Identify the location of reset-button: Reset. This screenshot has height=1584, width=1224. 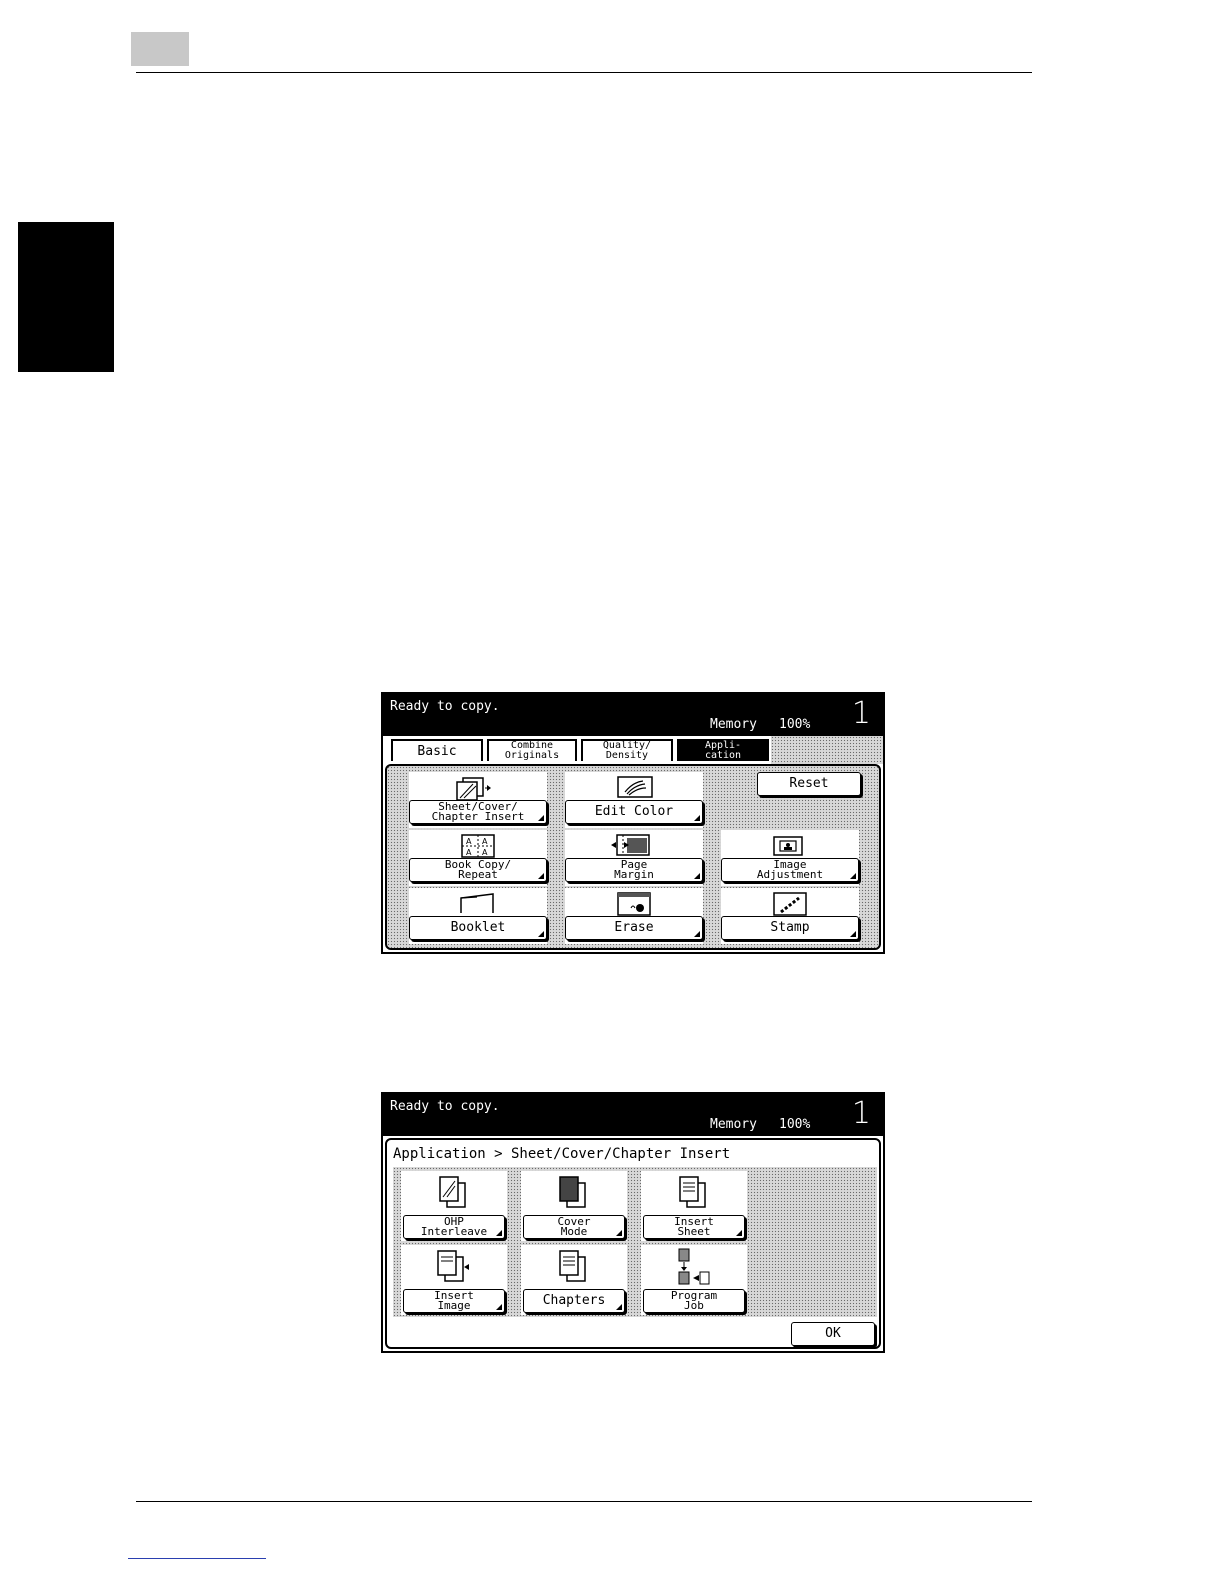
(809, 784).